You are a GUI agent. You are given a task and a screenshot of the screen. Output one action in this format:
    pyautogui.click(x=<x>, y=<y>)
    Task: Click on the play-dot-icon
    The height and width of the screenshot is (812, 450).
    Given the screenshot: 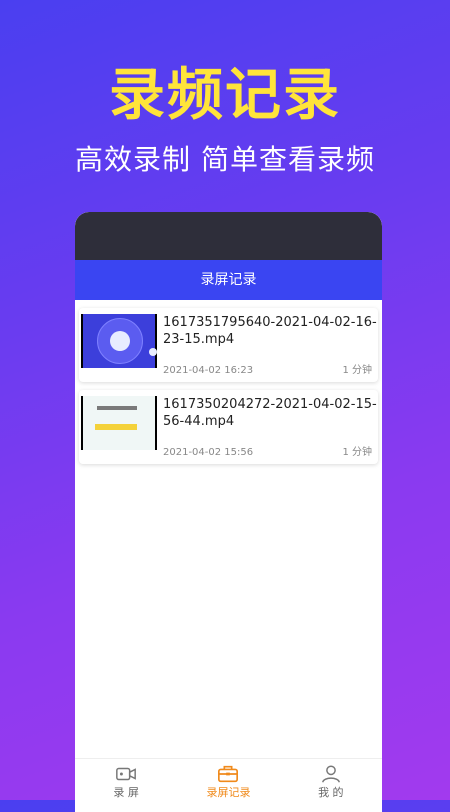 What is the action you would take?
    pyautogui.click(x=153, y=352)
    